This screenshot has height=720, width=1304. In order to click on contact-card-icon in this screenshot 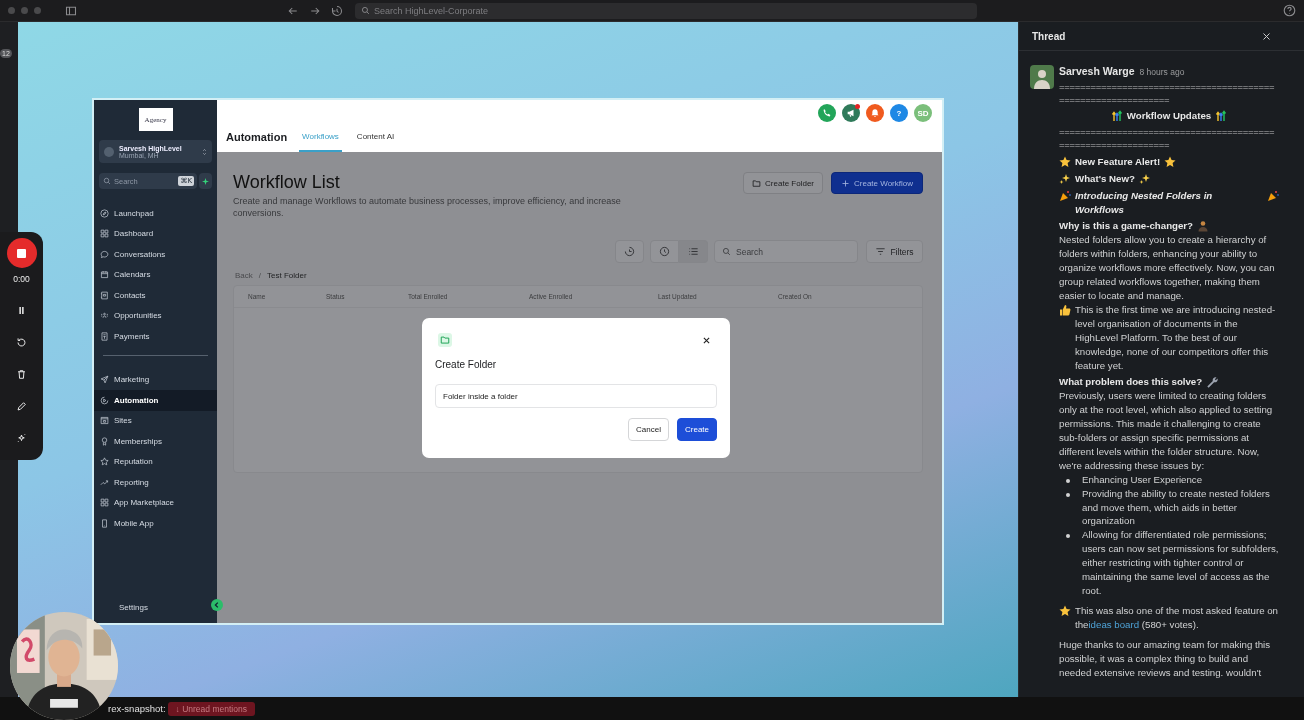, I will do `click(104, 295)`.